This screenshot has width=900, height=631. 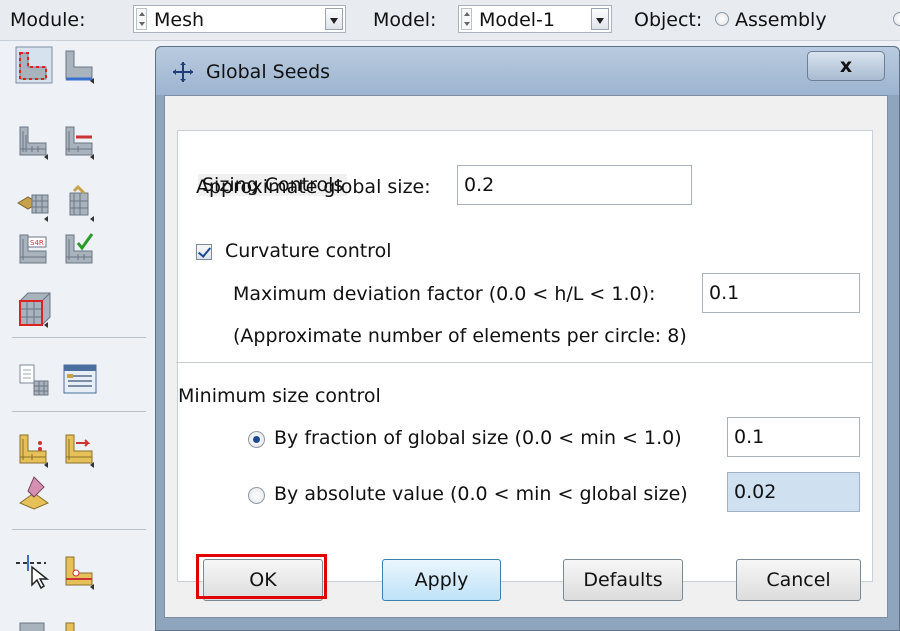 I want to click on apply-button: Apply, so click(x=441, y=580).